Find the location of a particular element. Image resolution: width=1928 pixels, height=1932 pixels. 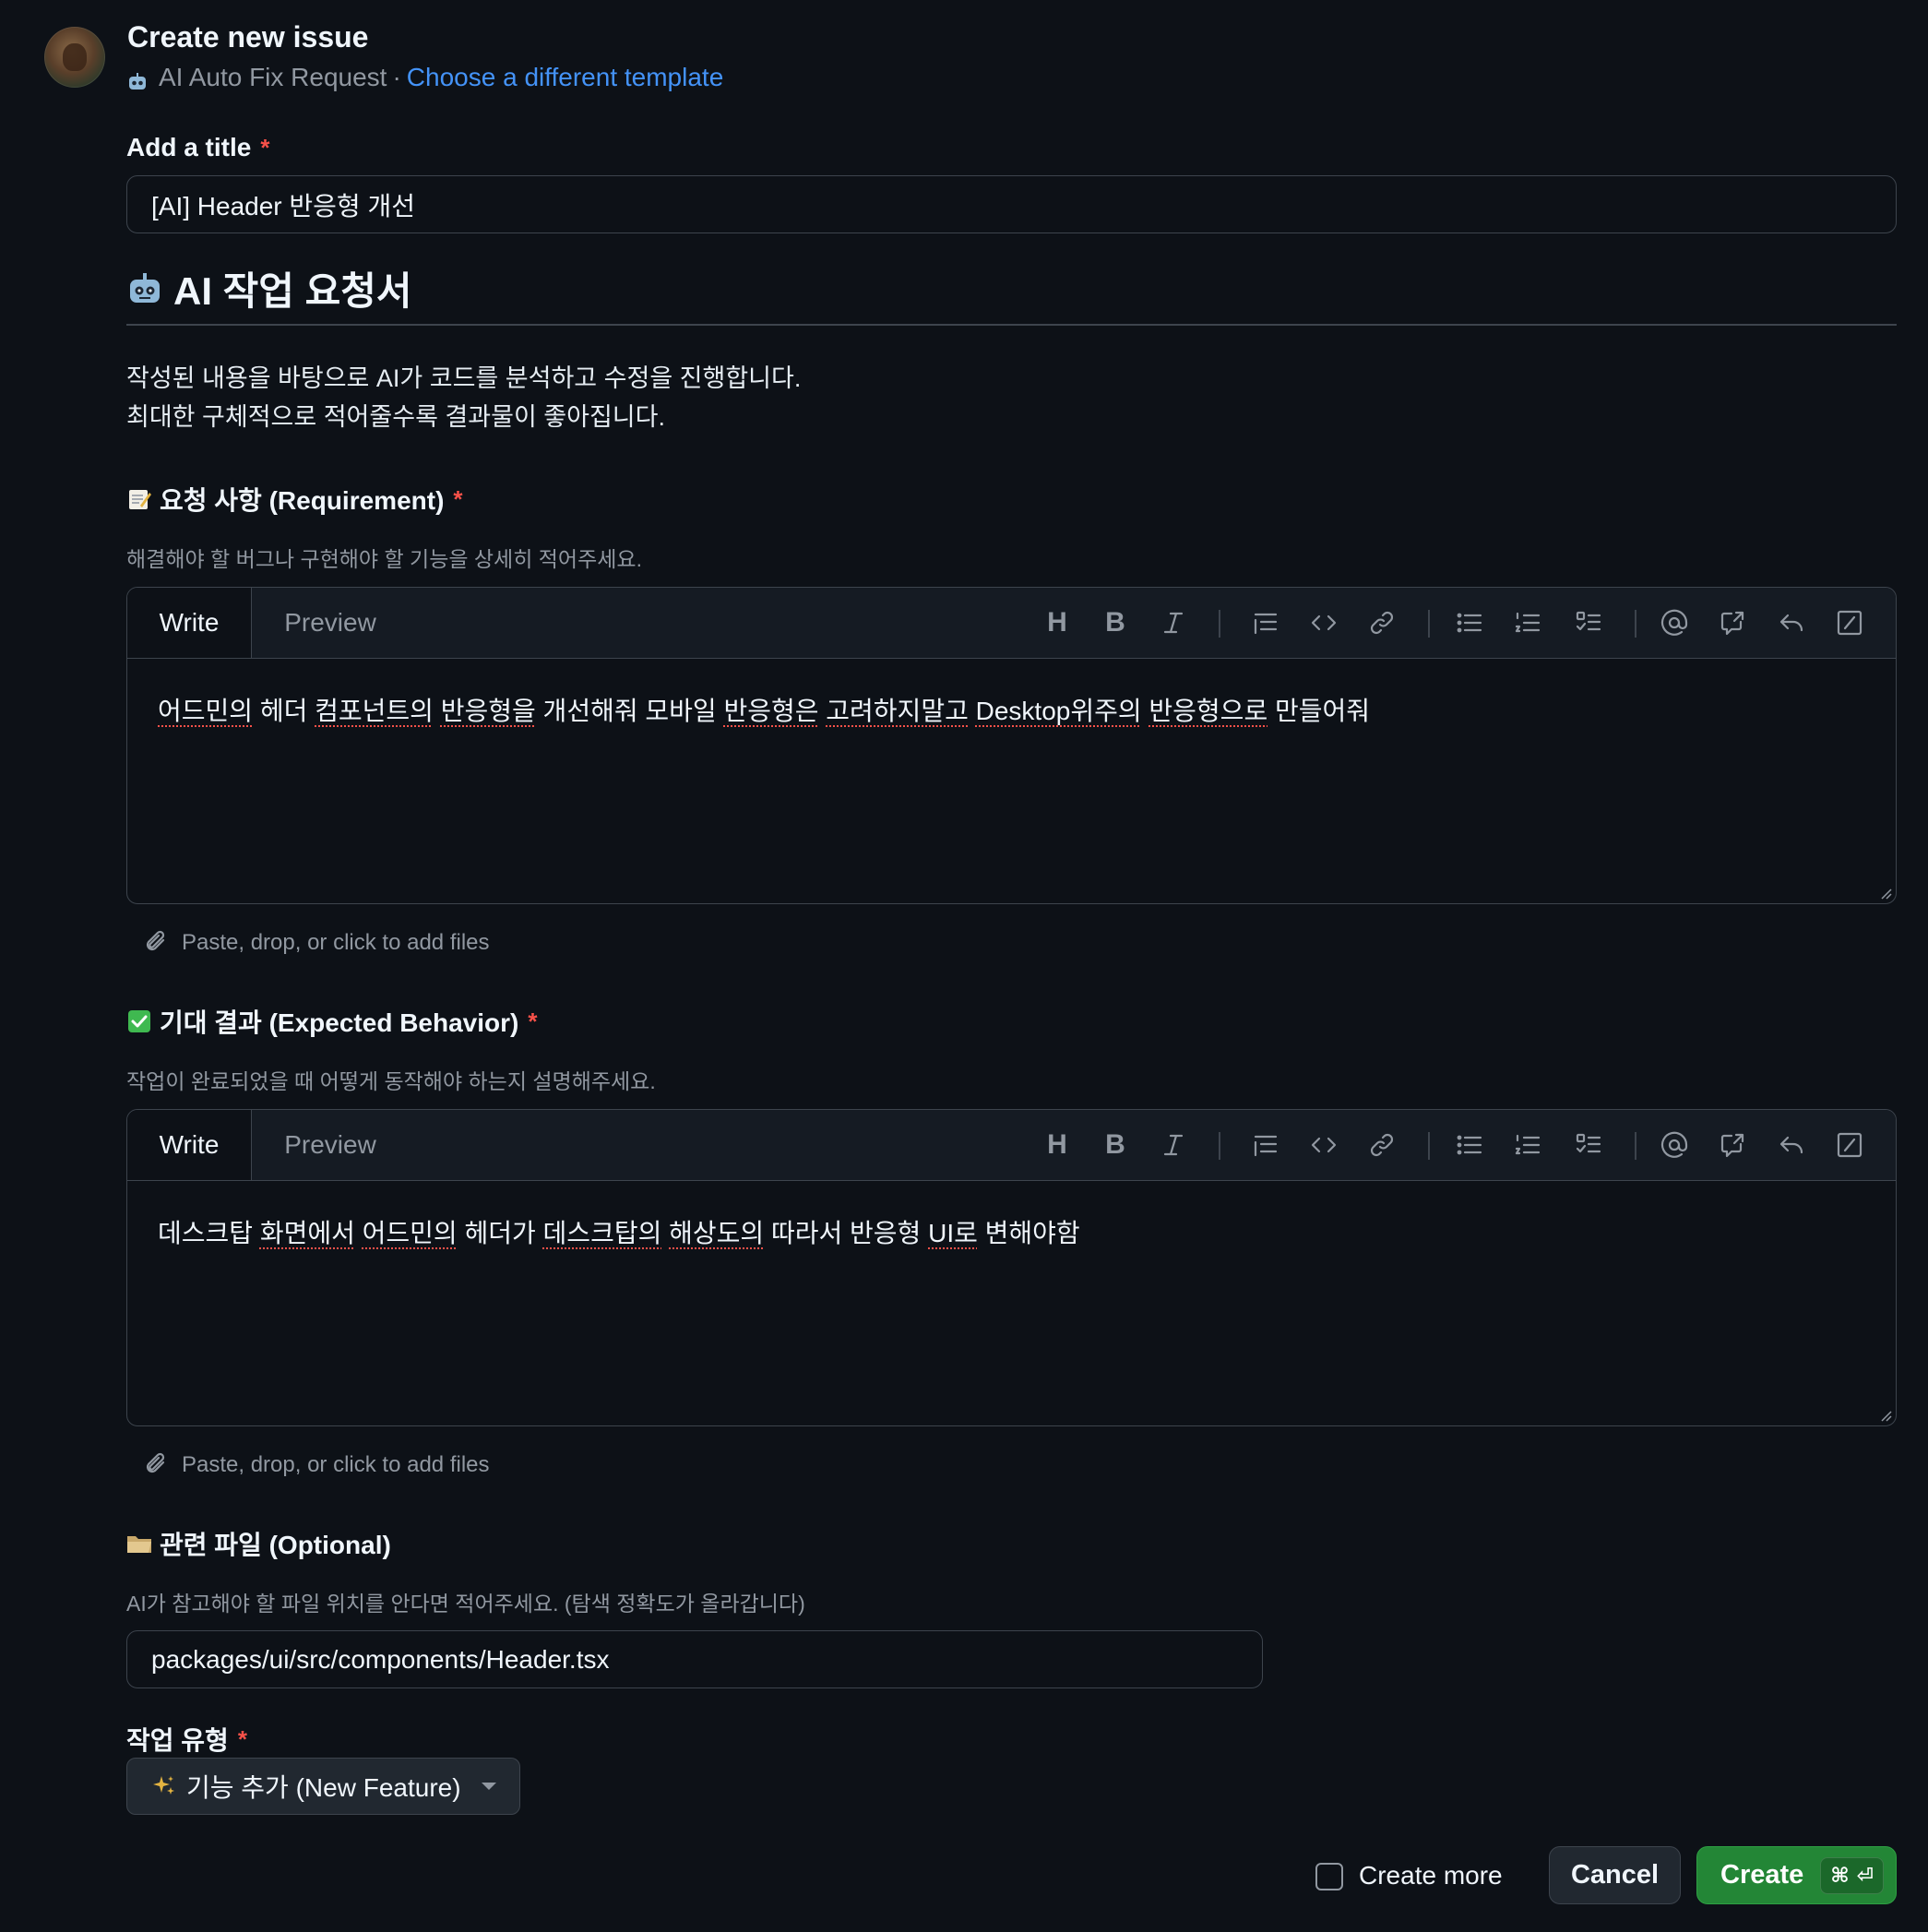

robot-icon is located at coordinates (144, 288).